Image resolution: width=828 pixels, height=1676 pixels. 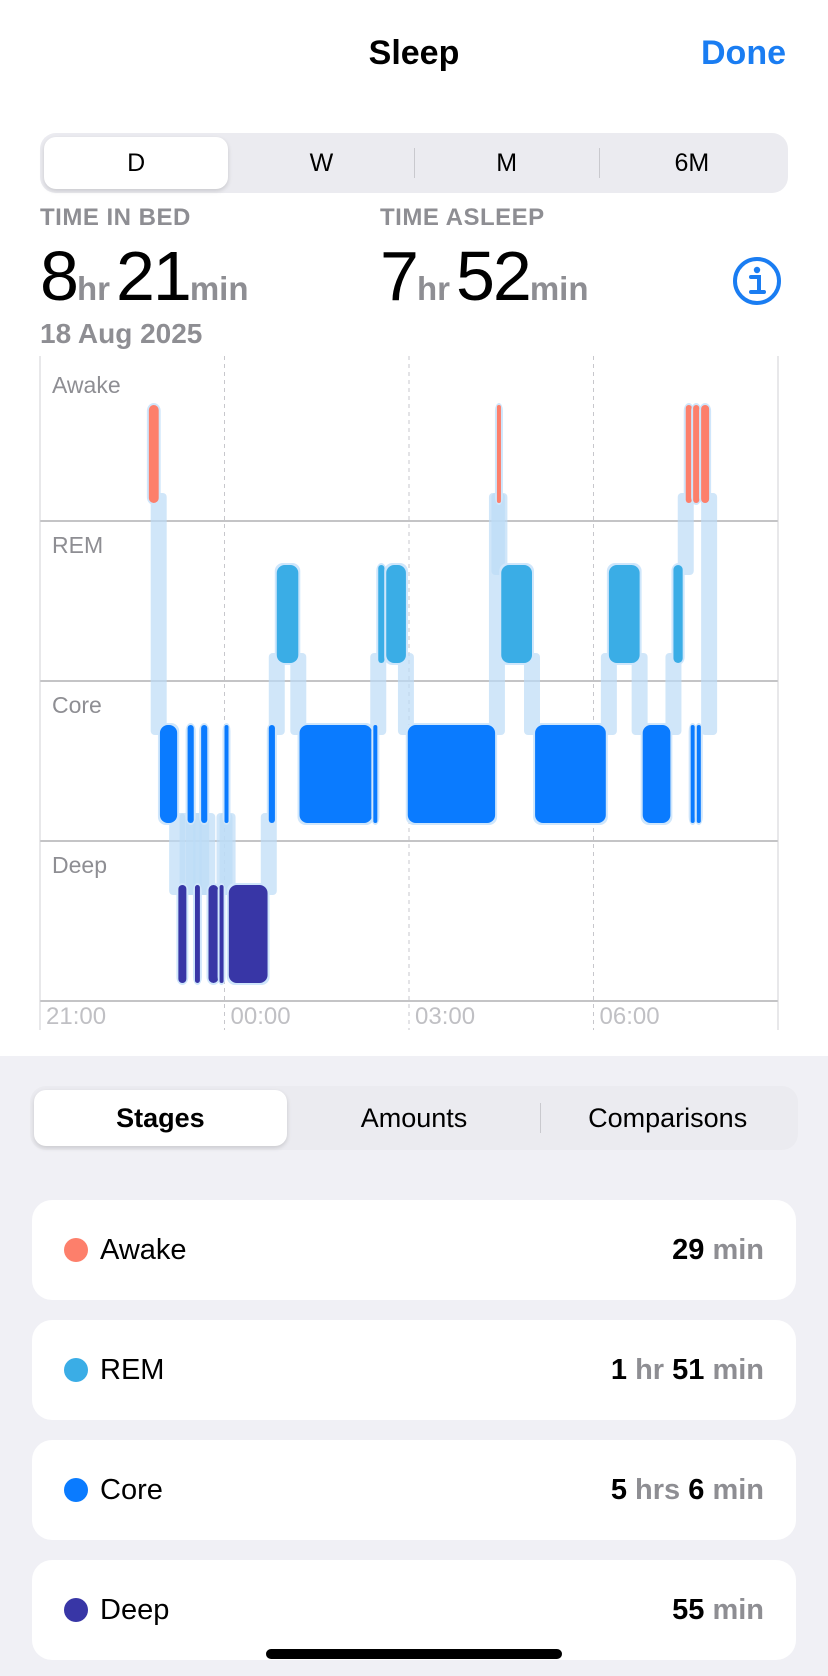 I want to click on x-tick-label: 06:00, so click(x=630, y=1016).